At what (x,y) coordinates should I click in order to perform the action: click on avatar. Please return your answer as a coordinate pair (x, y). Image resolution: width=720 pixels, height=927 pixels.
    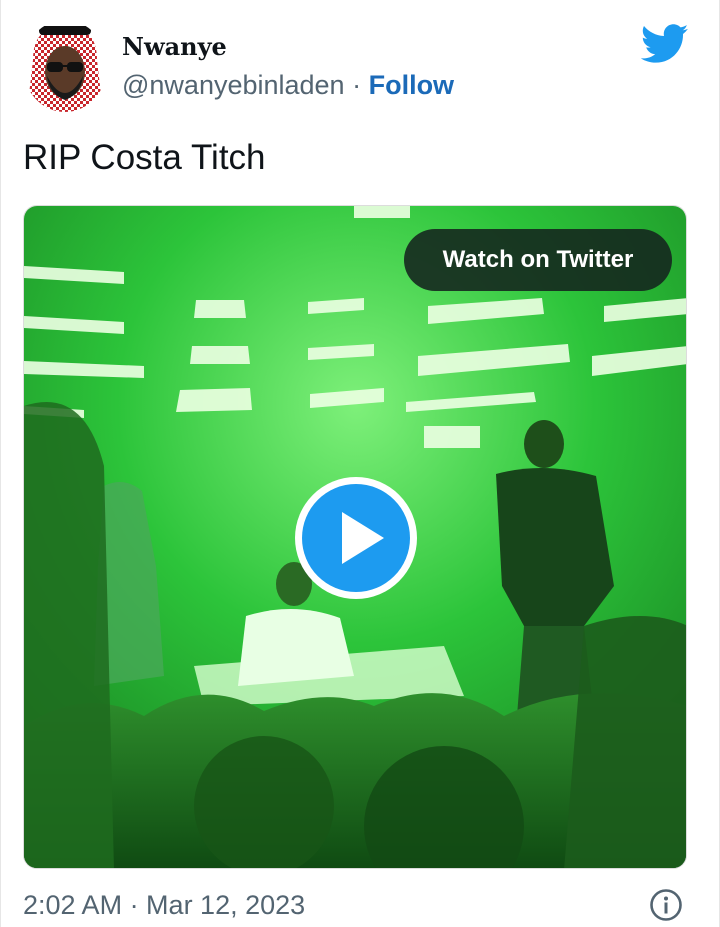
    Looking at the image, I should click on (65, 66).